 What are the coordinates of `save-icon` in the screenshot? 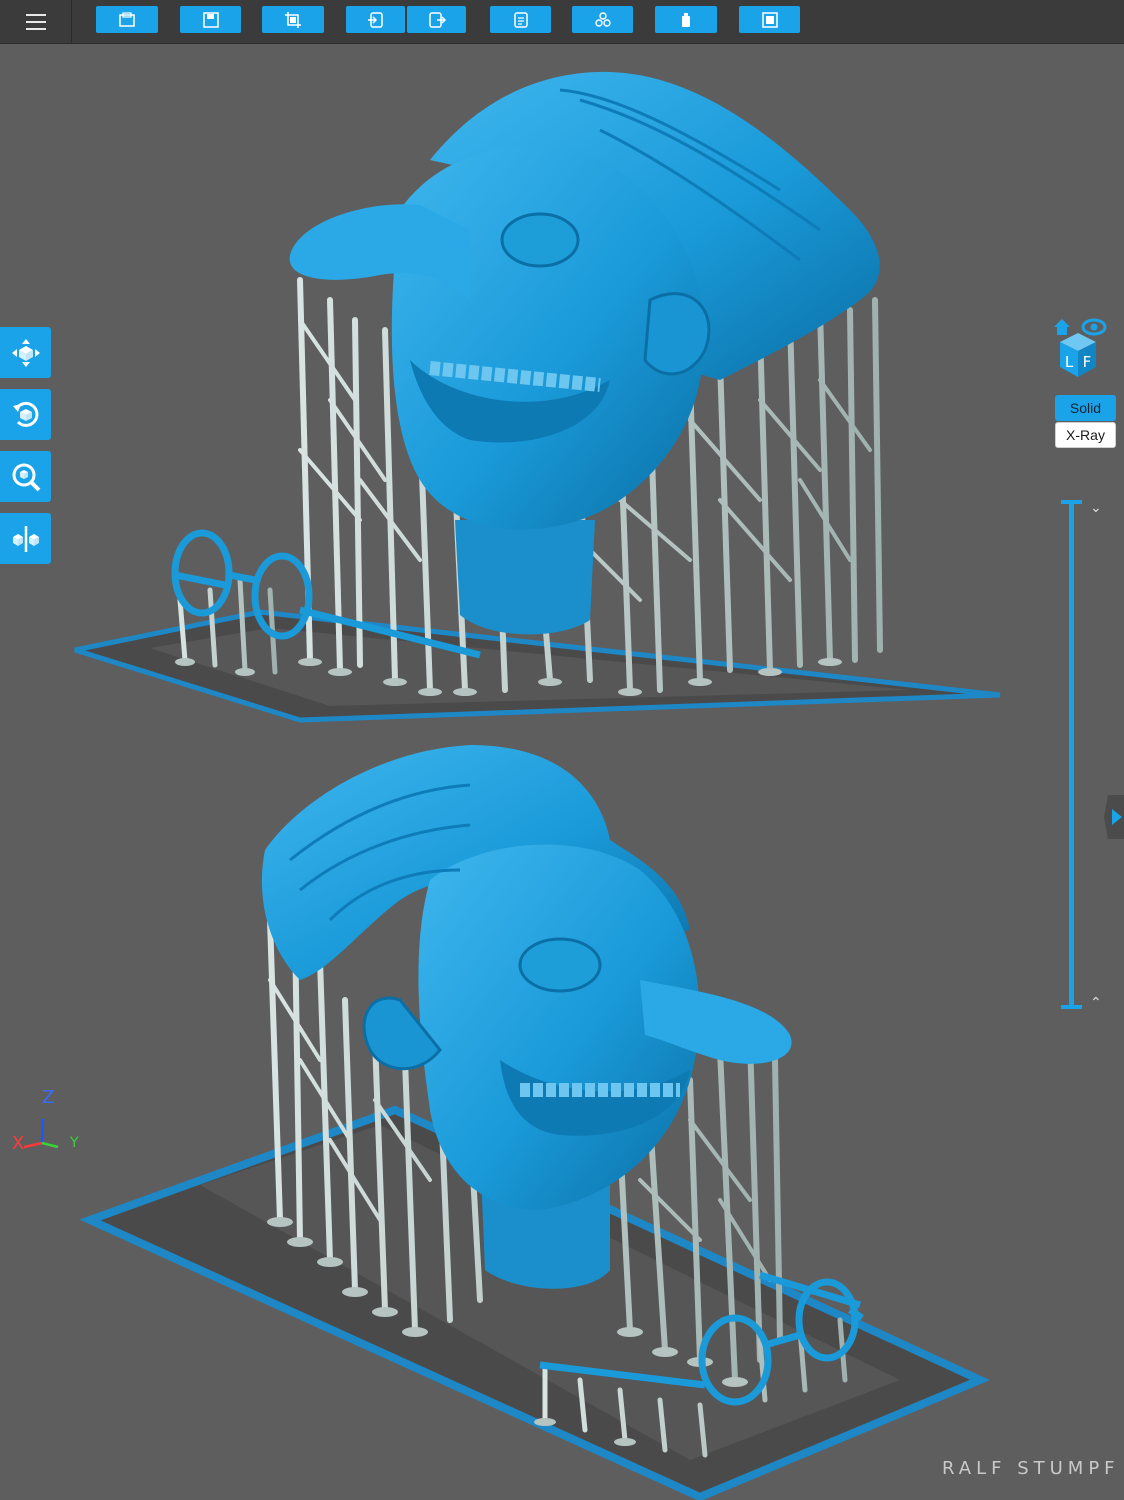 It's located at (210, 19).